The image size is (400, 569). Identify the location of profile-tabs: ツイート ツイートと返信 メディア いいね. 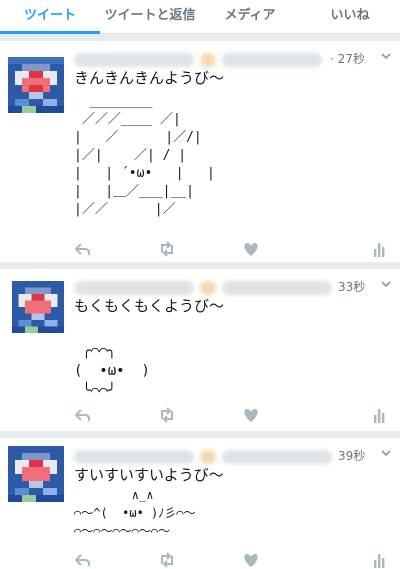
(200, 17).